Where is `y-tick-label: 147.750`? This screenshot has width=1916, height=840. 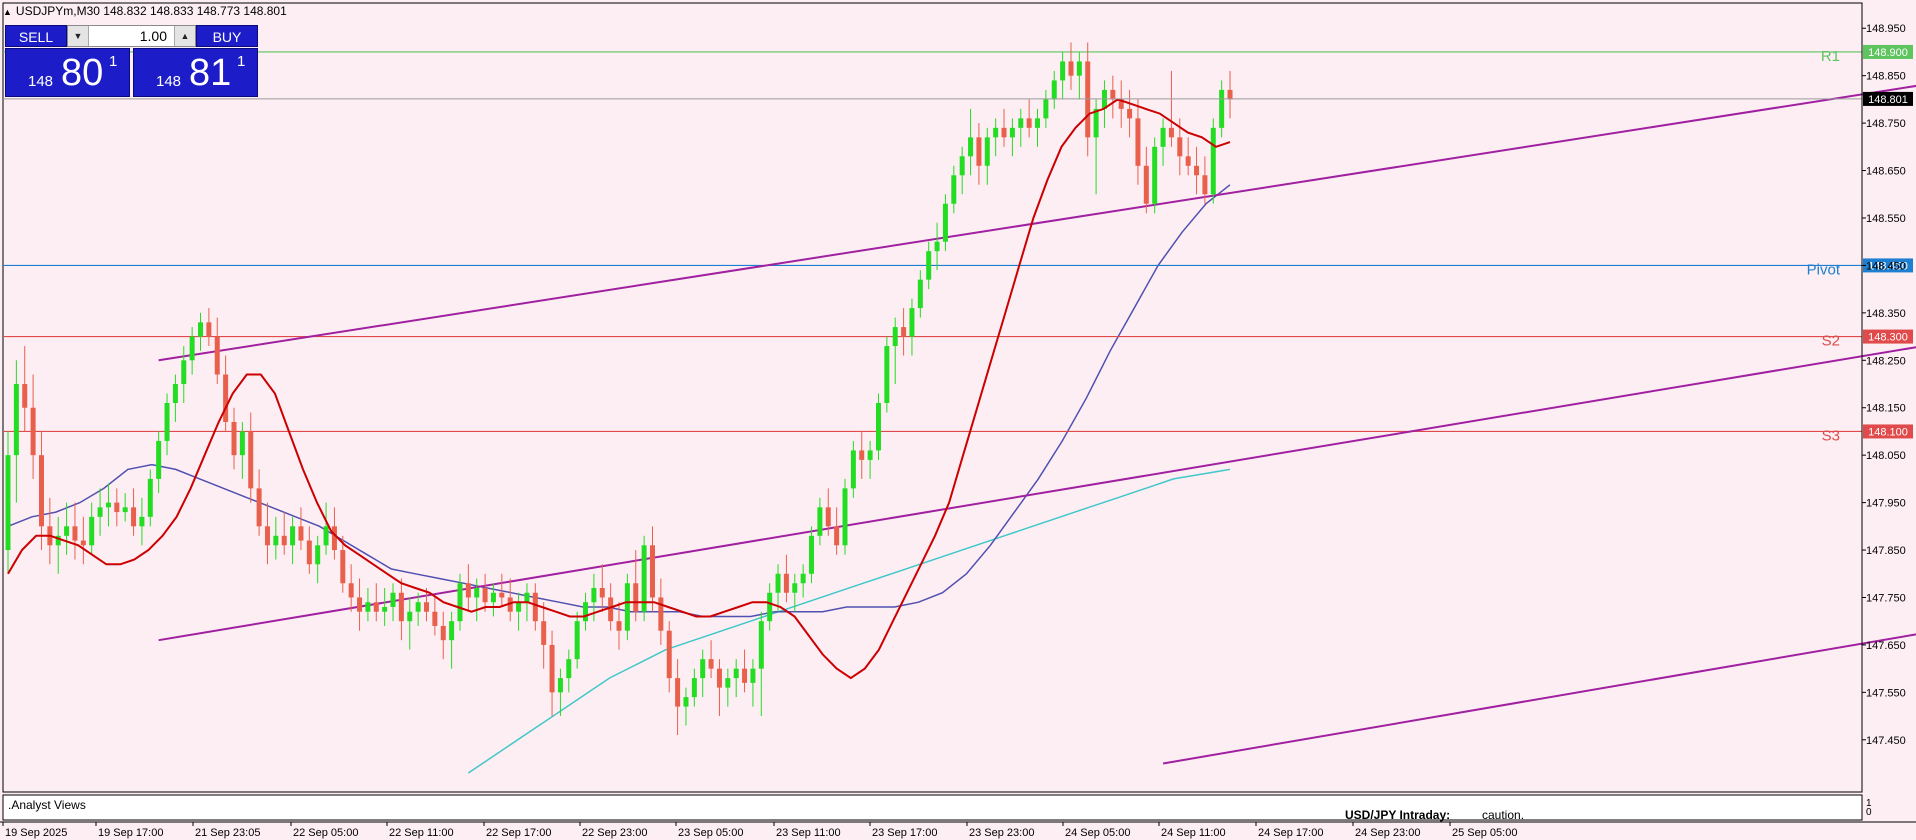
y-tick-label: 147.750 is located at coordinates (1886, 598).